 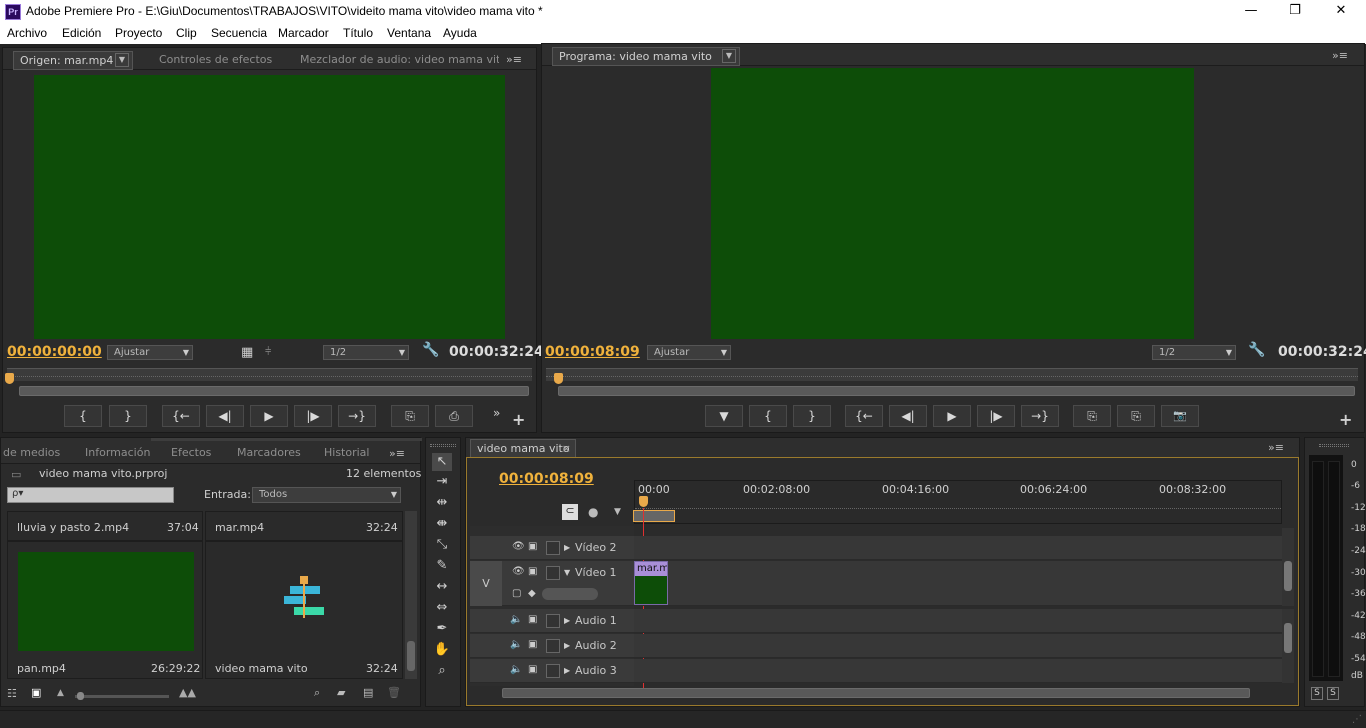 What do you see at coordinates (442, 671) in the screenshot?
I see `zoom-tool-icon: ⌕` at bounding box center [442, 671].